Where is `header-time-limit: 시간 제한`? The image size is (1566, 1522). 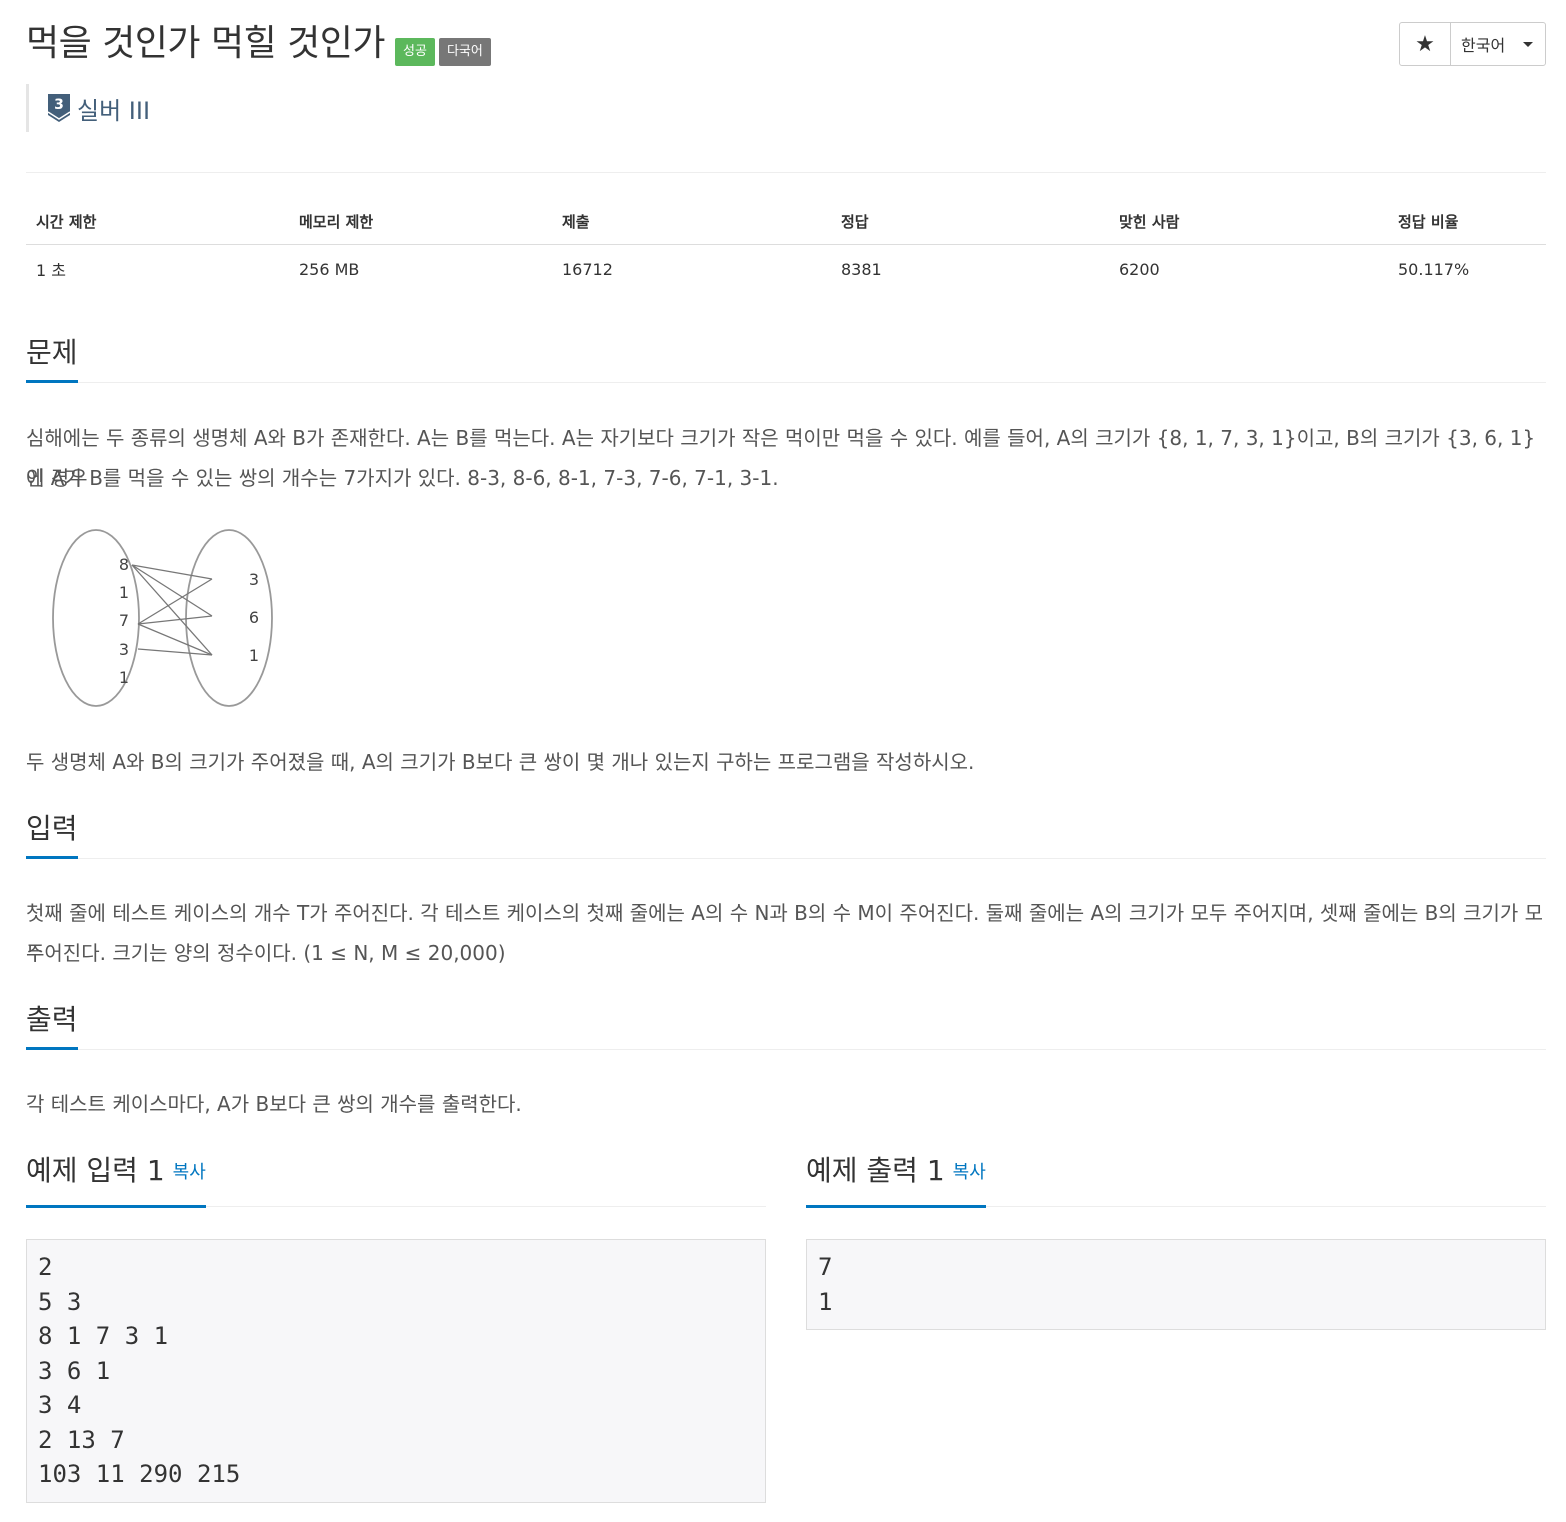
header-time-limit: 시간 제한 is located at coordinates (157, 221).